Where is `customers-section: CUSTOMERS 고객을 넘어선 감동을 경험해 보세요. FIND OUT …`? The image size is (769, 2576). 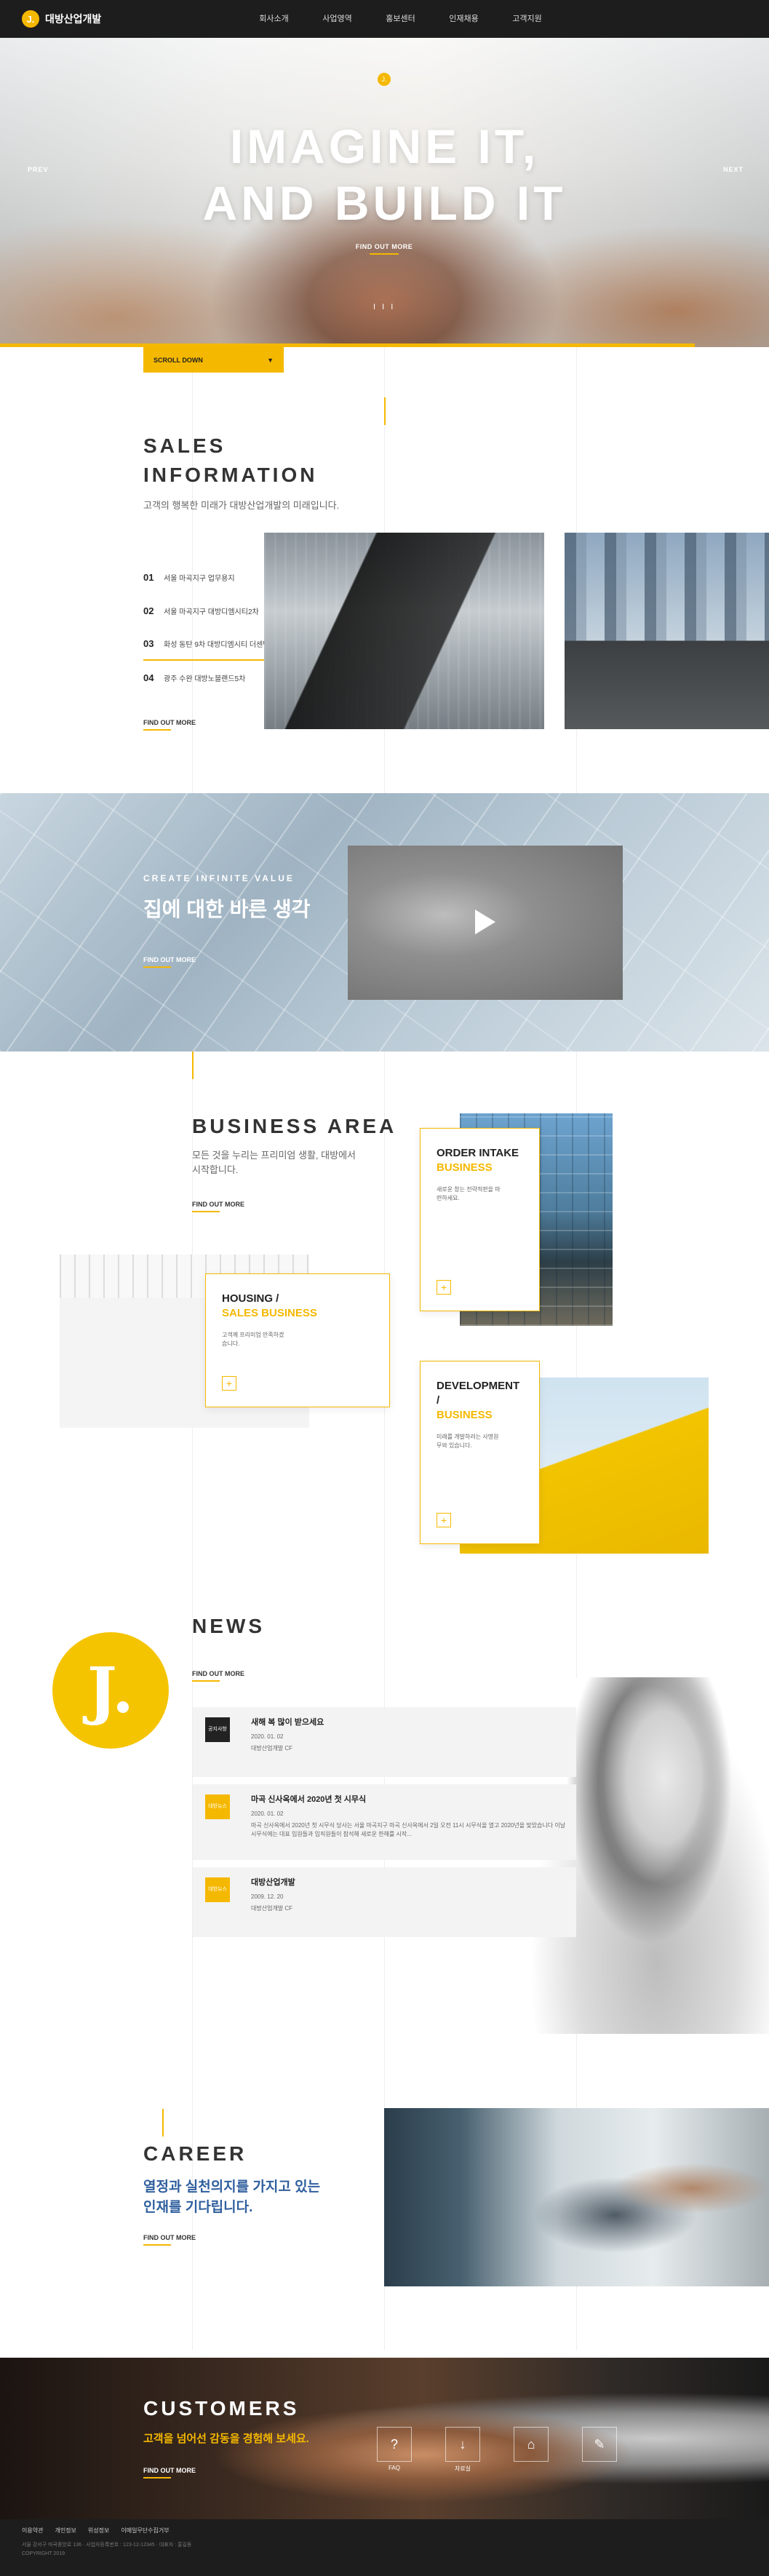
customers-section: CUSTOMERS 고객을 넘어선 감동을 경험해 보세요. FIND OUT … is located at coordinates (384, 2438).